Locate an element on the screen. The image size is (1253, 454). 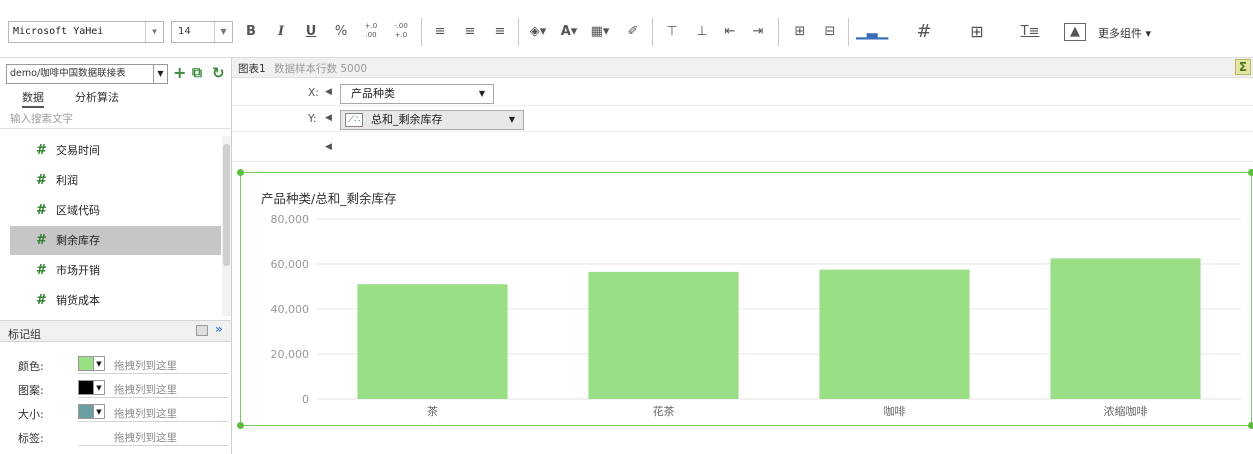
split-cells-icon: ⊟ is located at coordinates (830, 32).